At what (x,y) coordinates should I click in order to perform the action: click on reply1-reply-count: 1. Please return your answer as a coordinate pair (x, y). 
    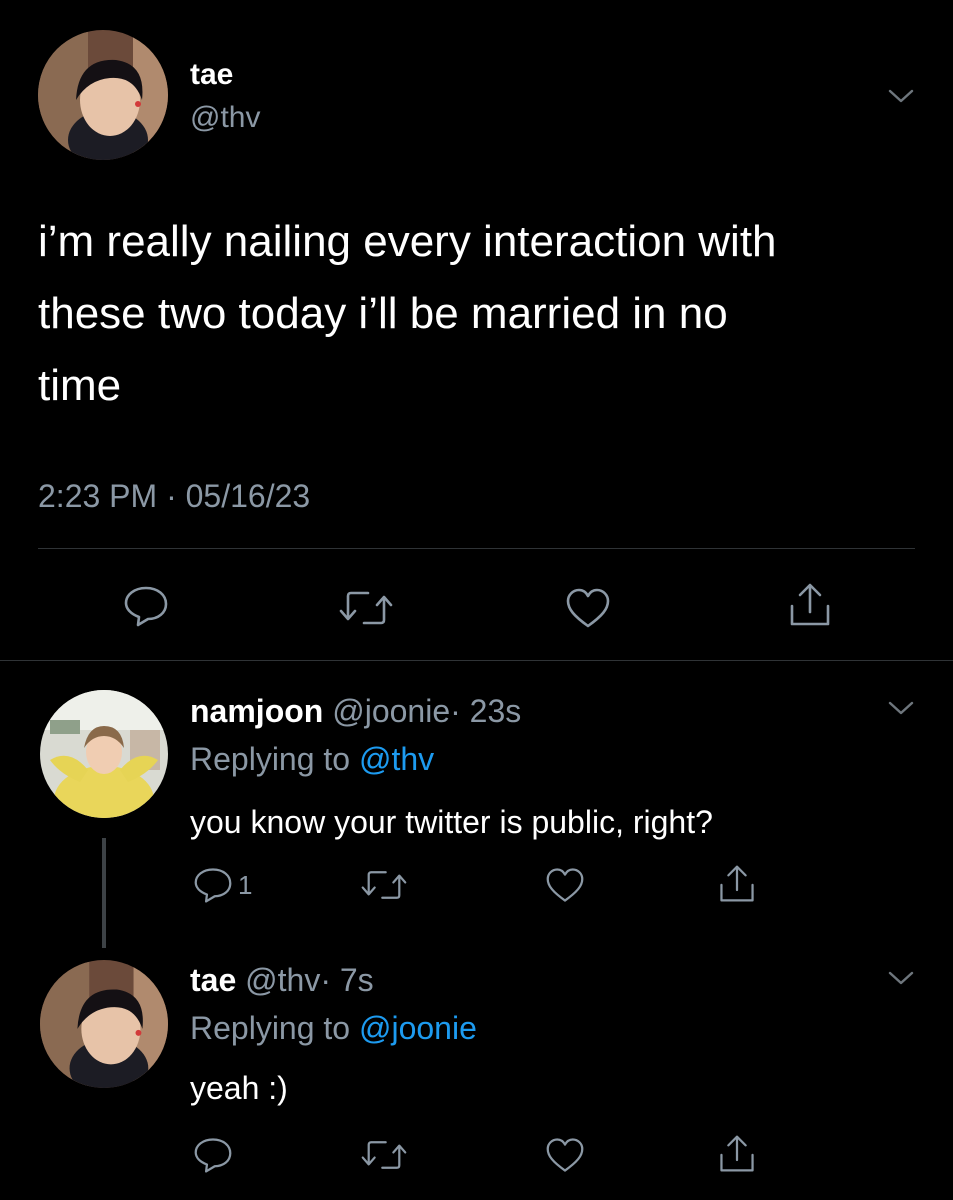
    Looking at the image, I should click on (245, 885).